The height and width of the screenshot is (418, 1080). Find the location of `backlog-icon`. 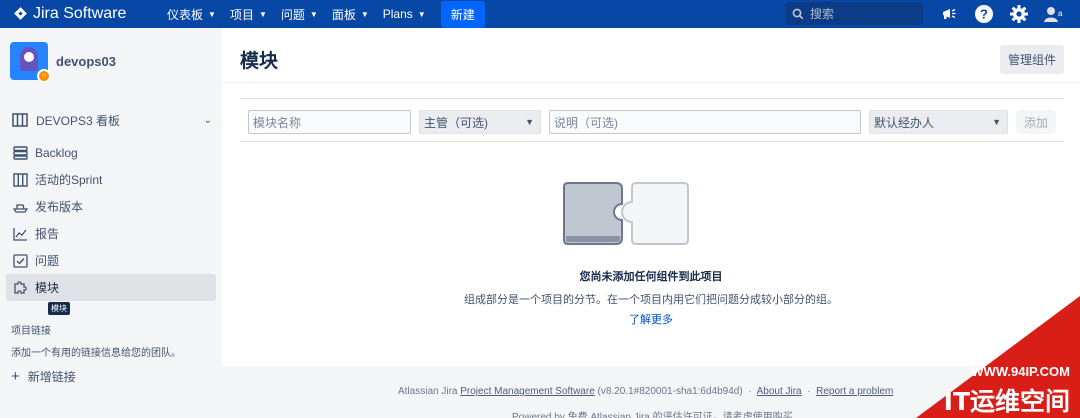

backlog-icon is located at coordinates (20, 153).